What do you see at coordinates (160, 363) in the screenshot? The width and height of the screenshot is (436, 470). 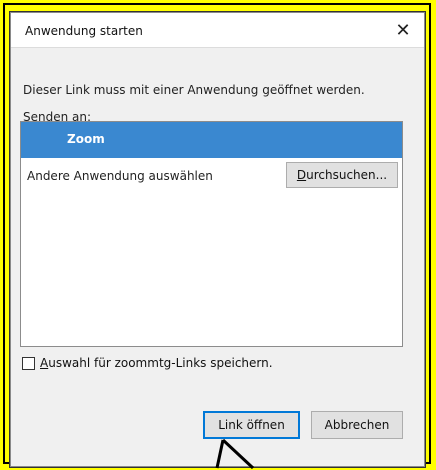 I see `remember-choice-text: uswahl für zoommtg-Links speichern.` at bounding box center [160, 363].